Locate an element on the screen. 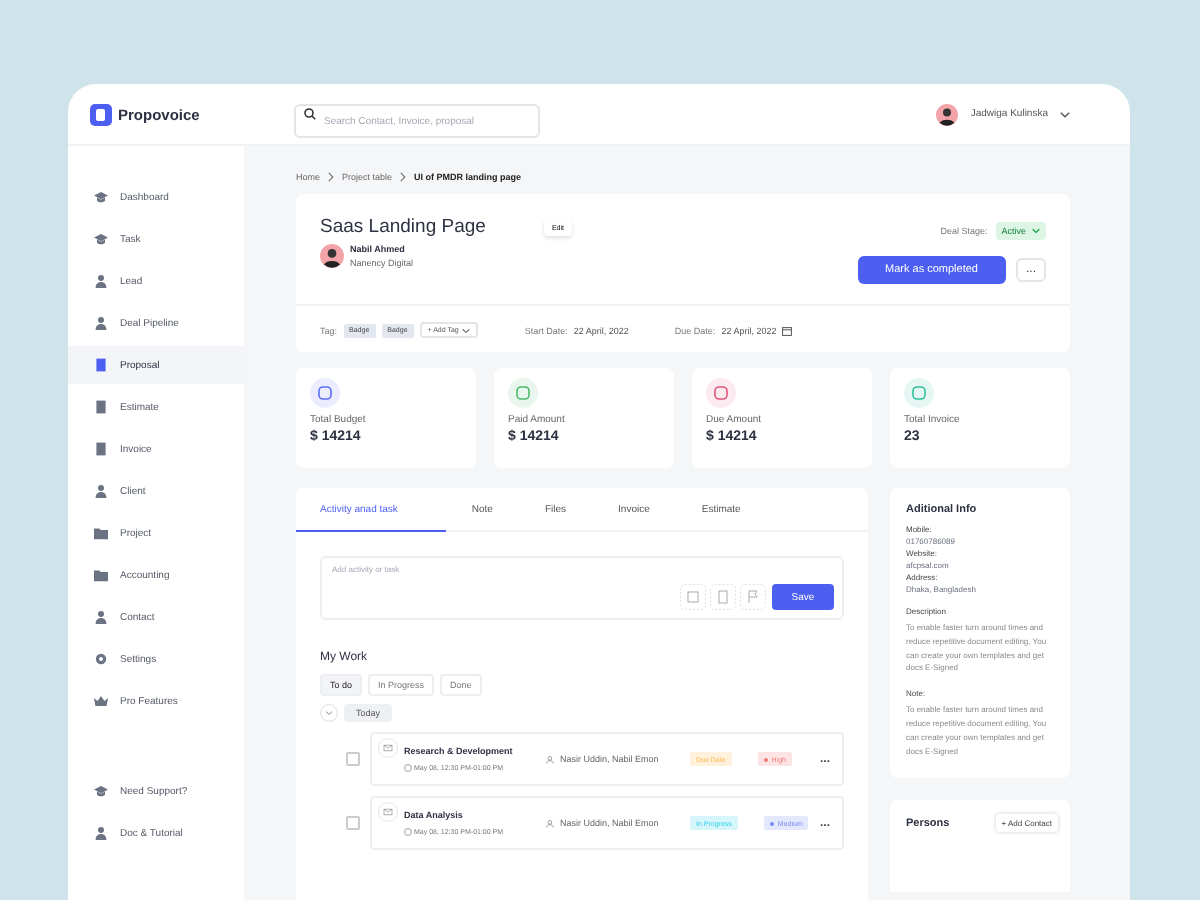 This screenshot has width=1200, height=900. crown-icon is located at coordinates (101, 701).